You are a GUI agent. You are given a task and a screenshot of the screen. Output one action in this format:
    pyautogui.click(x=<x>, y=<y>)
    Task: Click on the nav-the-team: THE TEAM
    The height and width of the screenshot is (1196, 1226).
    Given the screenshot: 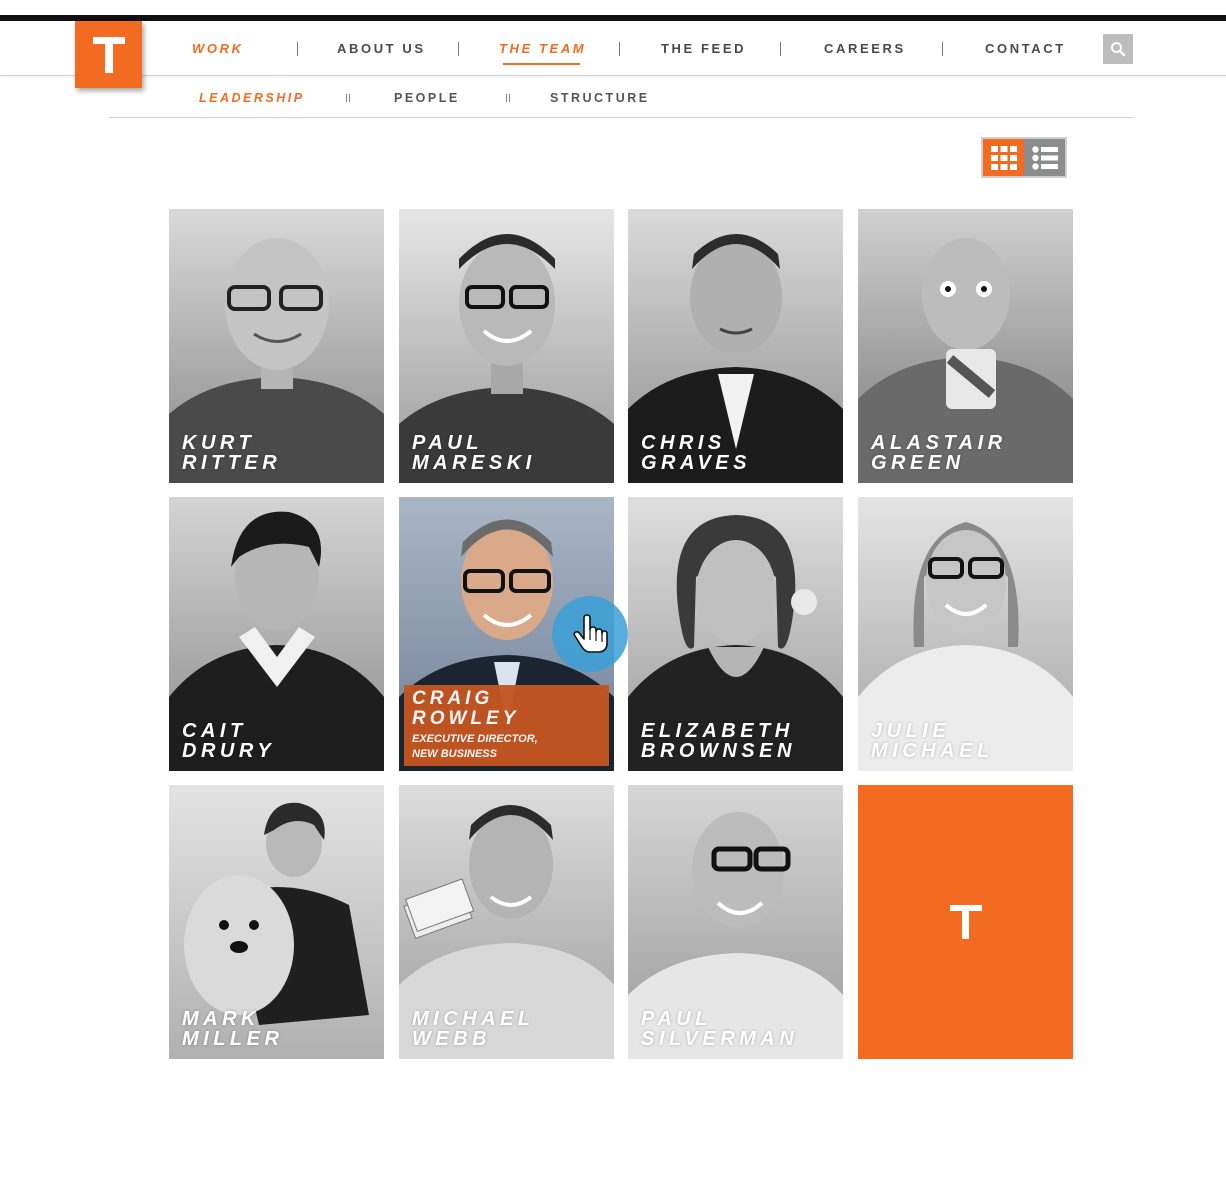 What is the action you would take?
    pyautogui.click(x=542, y=49)
    